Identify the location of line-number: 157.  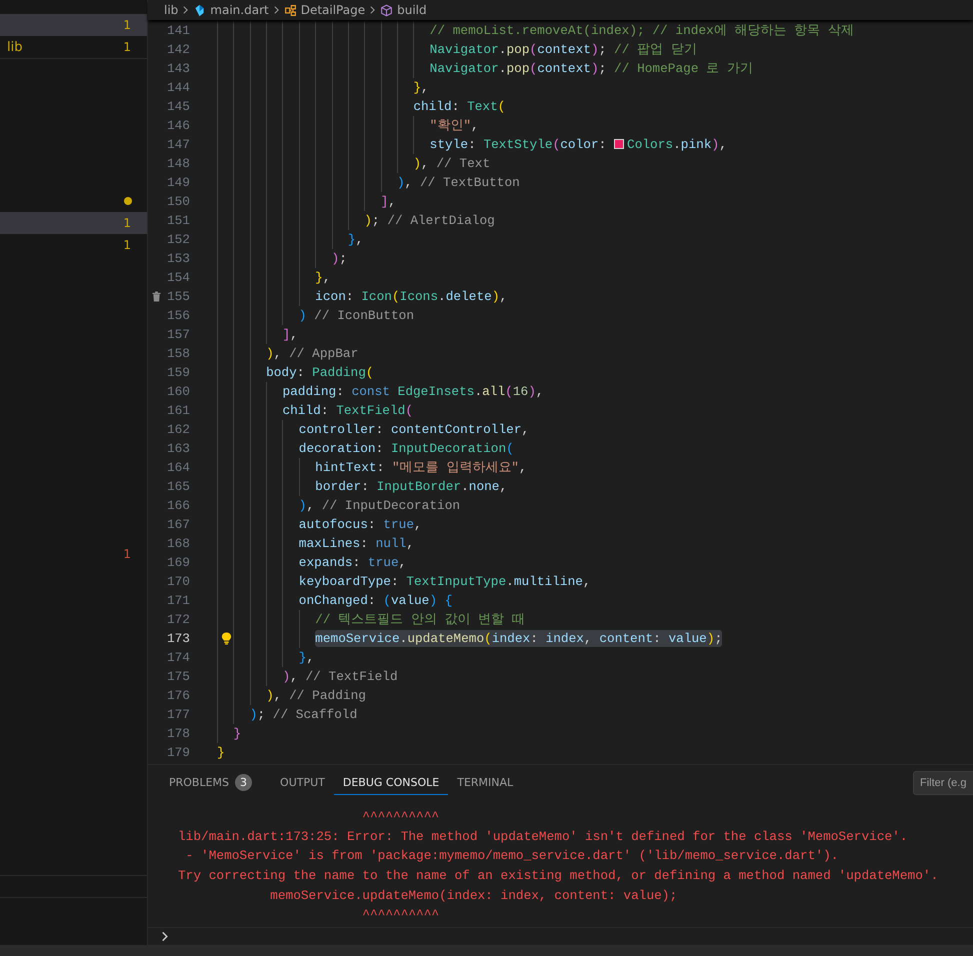
(178, 334).